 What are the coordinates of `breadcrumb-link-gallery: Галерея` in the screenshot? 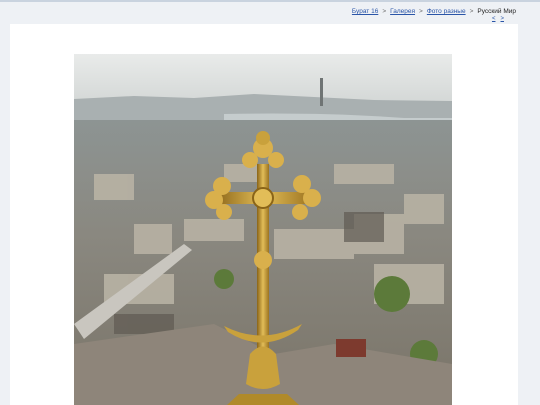 It's located at (402, 11).